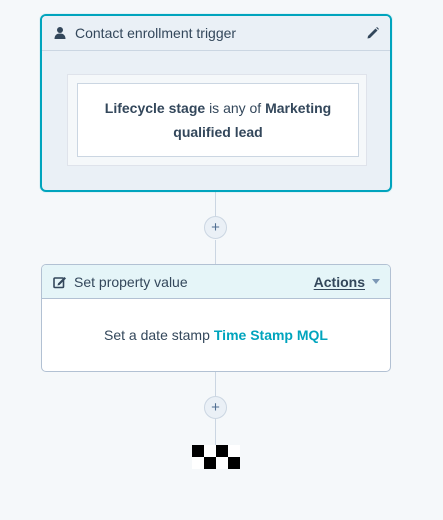 The height and width of the screenshot is (520, 443). I want to click on trigger-header: Contact enrollment trigger, so click(216, 33).